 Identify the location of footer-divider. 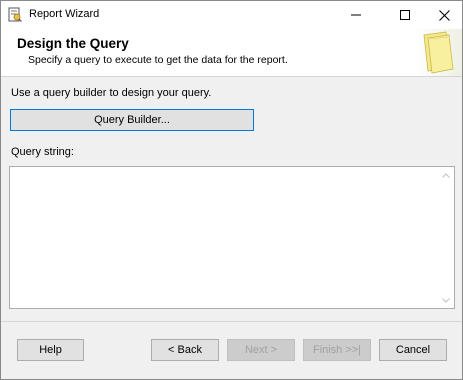
(231, 321).